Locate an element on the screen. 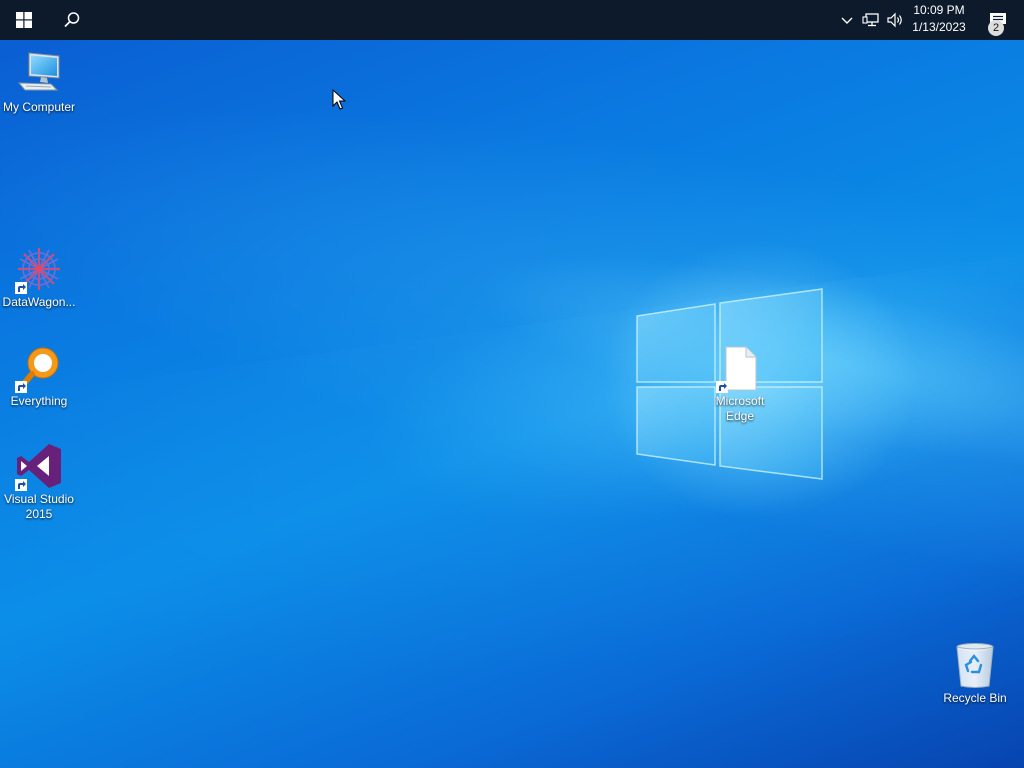 The width and height of the screenshot is (1024, 768). volume-icon is located at coordinates (894, 20).